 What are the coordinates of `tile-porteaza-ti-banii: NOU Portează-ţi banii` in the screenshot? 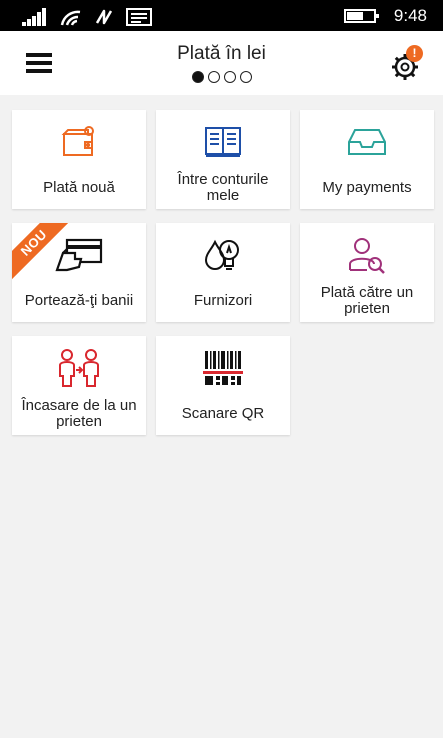 It's located at (79, 272).